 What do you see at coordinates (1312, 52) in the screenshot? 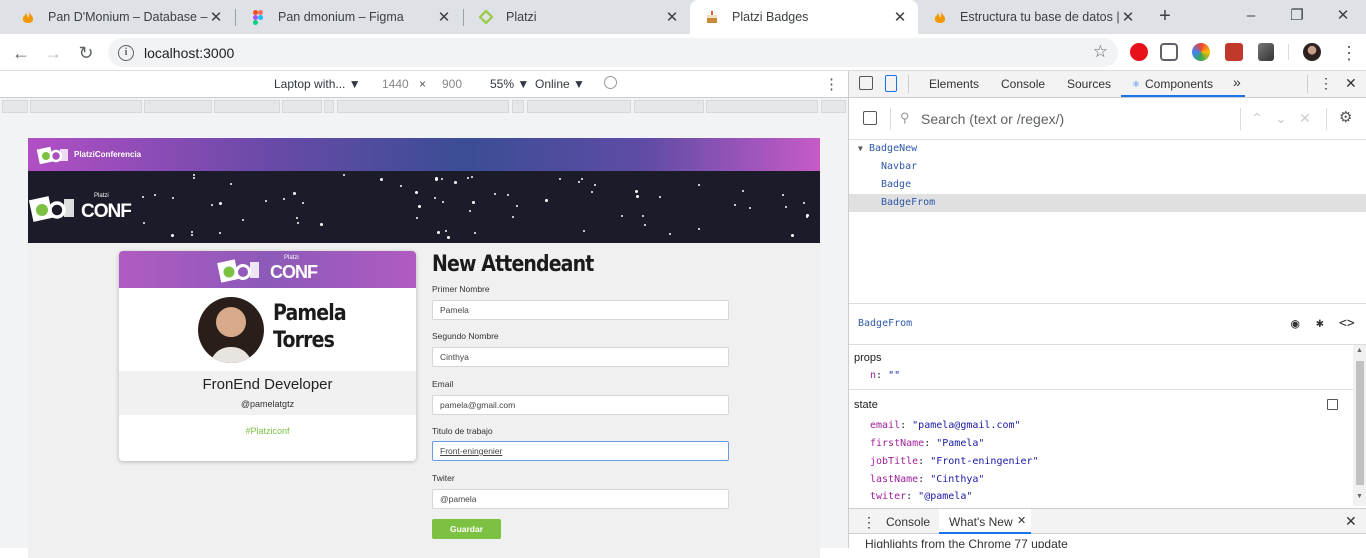
I see `profile-avatar` at bounding box center [1312, 52].